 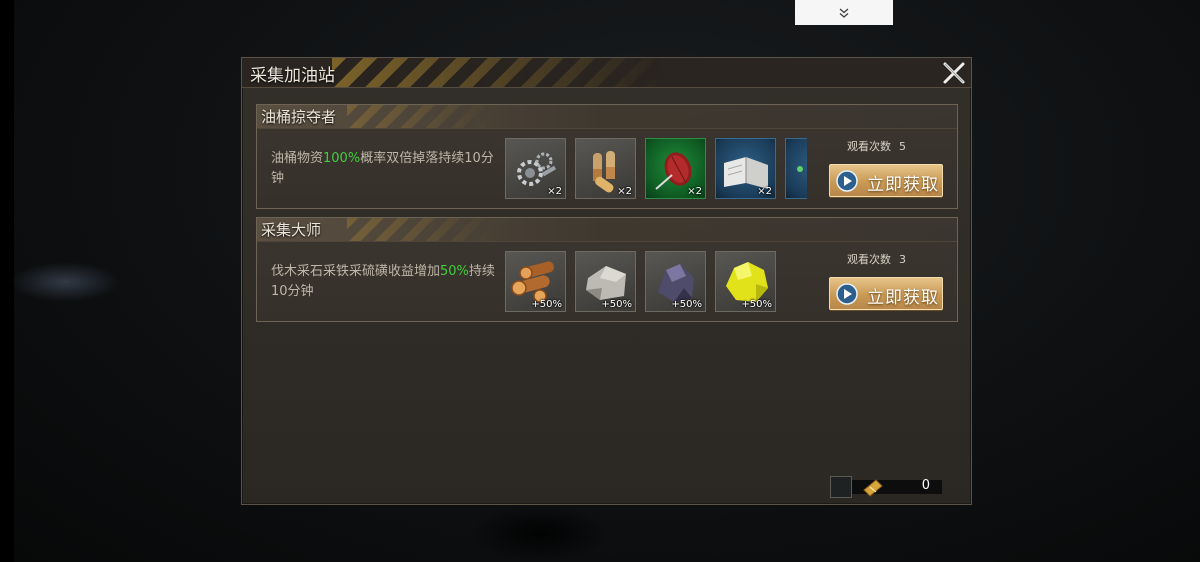 I want to click on card-description: 伐木采石采铁采硫磺收益增加50%持续10分钟, so click(x=386, y=282).